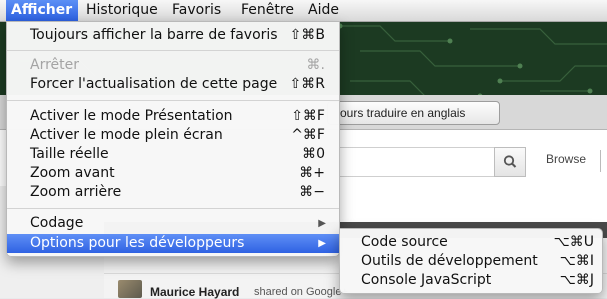 This screenshot has width=607, height=299. I want to click on submenu-item-javascript-console: Console JavaScript ⌥⌘J, so click(471, 280).